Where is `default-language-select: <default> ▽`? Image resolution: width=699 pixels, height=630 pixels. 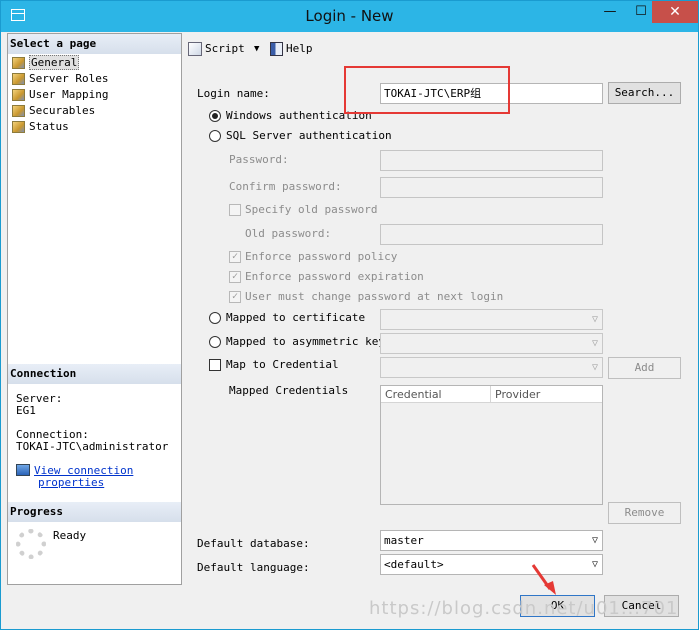 default-language-select: <default> ▽ is located at coordinates (491, 564).